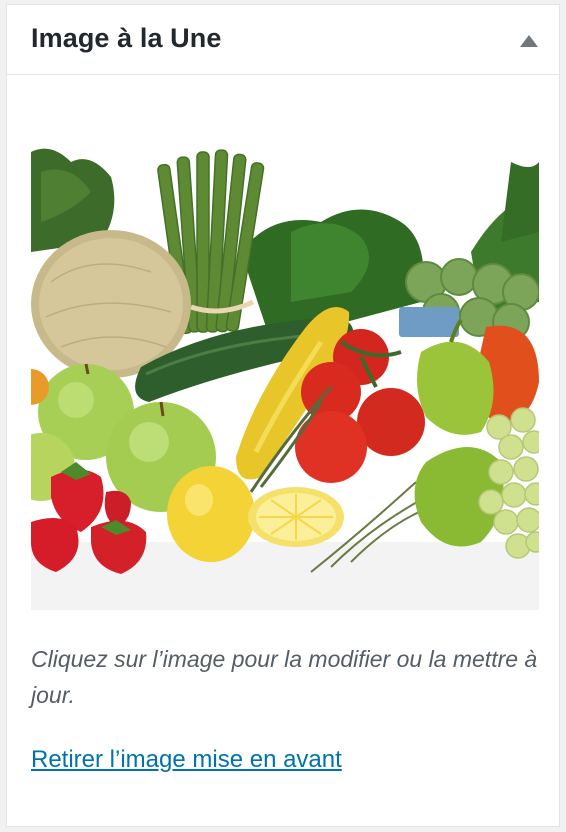 The height and width of the screenshot is (832, 566). Describe the element at coordinates (283, 40) in the screenshot. I see `panel-header: Image à la Une` at that location.